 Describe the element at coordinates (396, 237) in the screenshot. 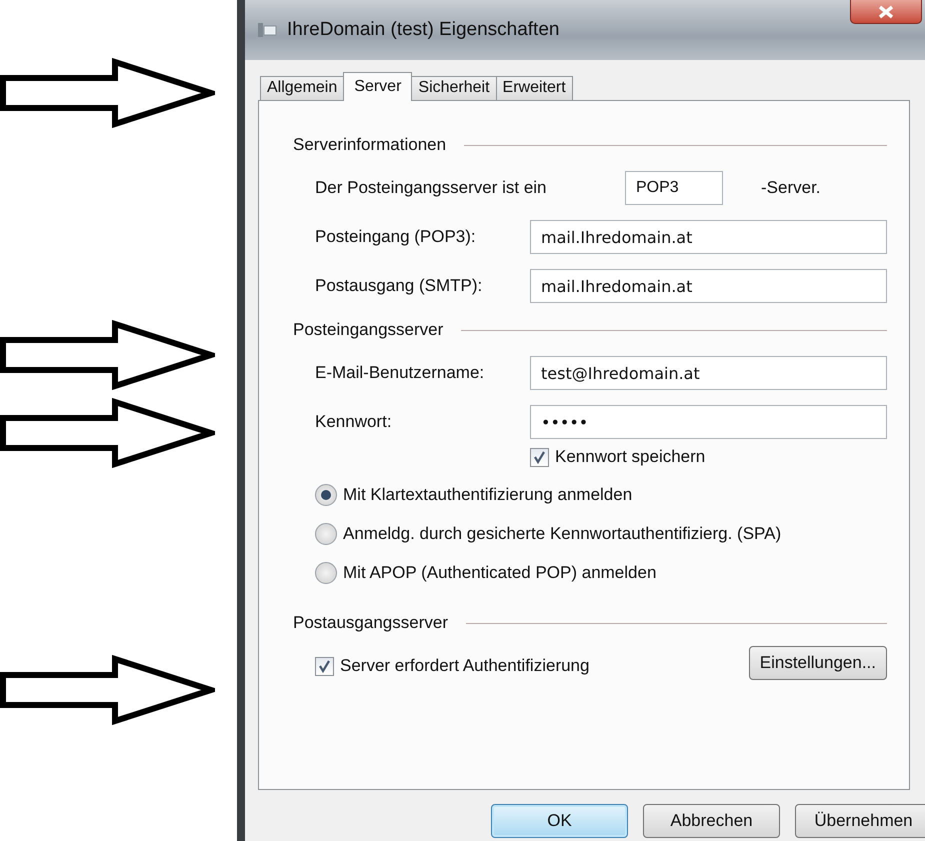

I see `field-label: Posteingang (POP3):` at that location.